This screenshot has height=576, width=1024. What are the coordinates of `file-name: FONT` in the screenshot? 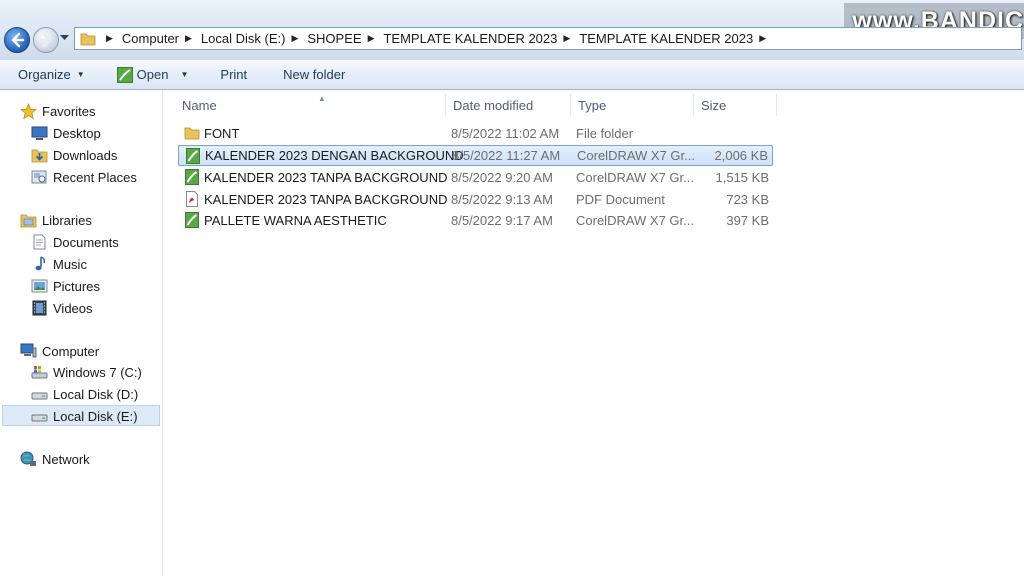 It's located at (222, 133).